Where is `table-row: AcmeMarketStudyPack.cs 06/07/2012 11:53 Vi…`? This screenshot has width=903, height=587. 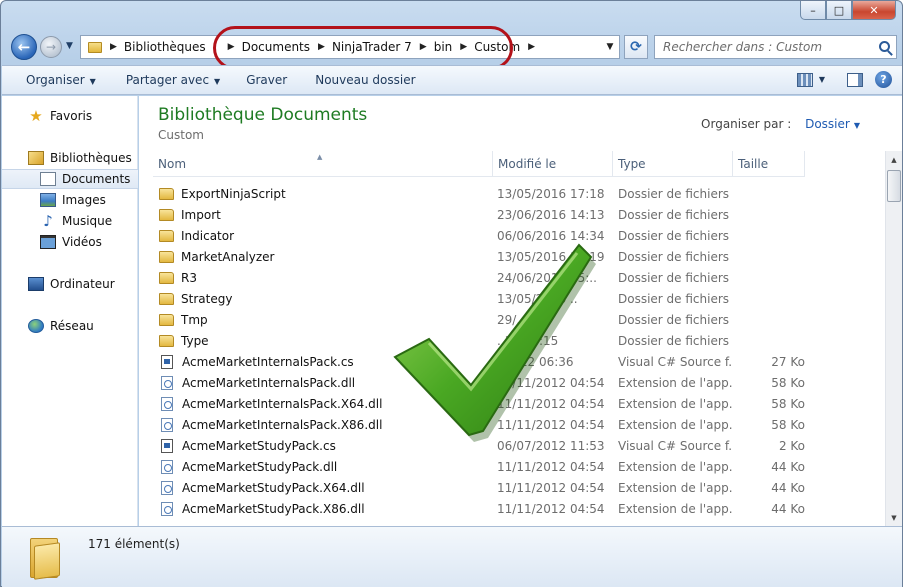
table-row: AcmeMarketStudyPack.cs 06/07/2012 11:53 Vi… is located at coordinates (479, 445).